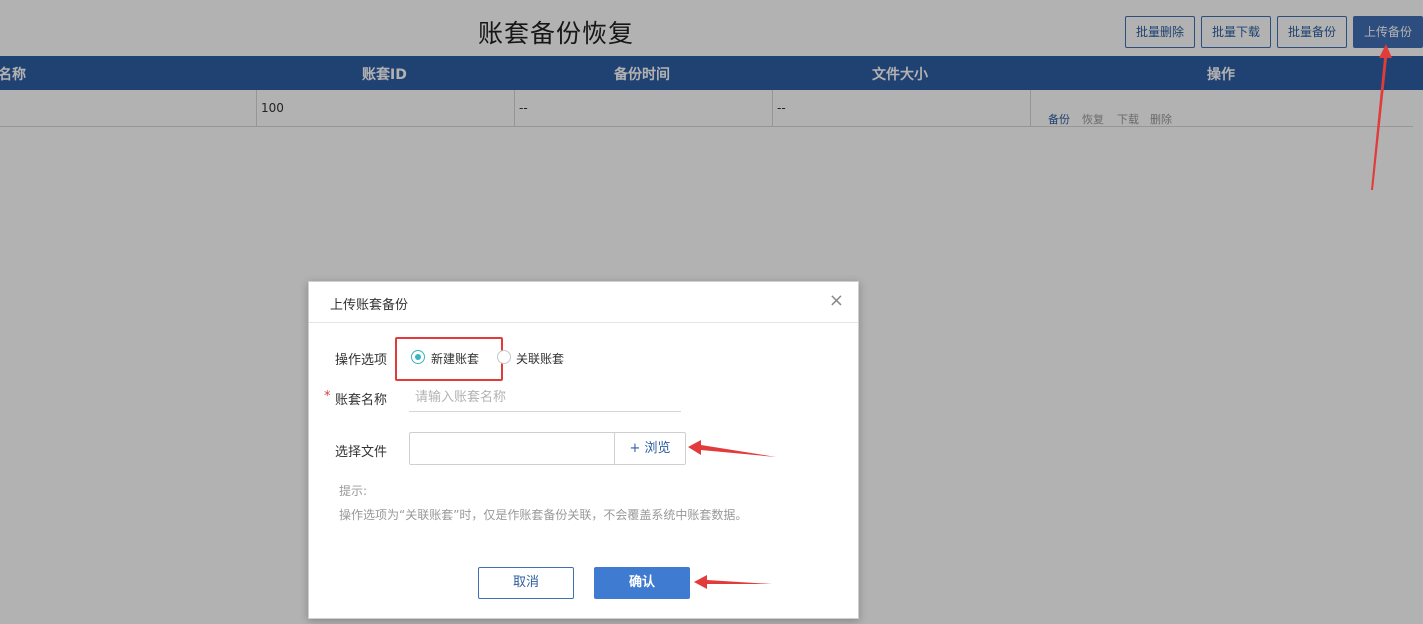 Image resolution: width=1423 pixels, height=624 pixels. What do you see at coordinates (361, 360) in the screenshot?
I see `option-label: 操作选项` at bounding box center [361, 360].